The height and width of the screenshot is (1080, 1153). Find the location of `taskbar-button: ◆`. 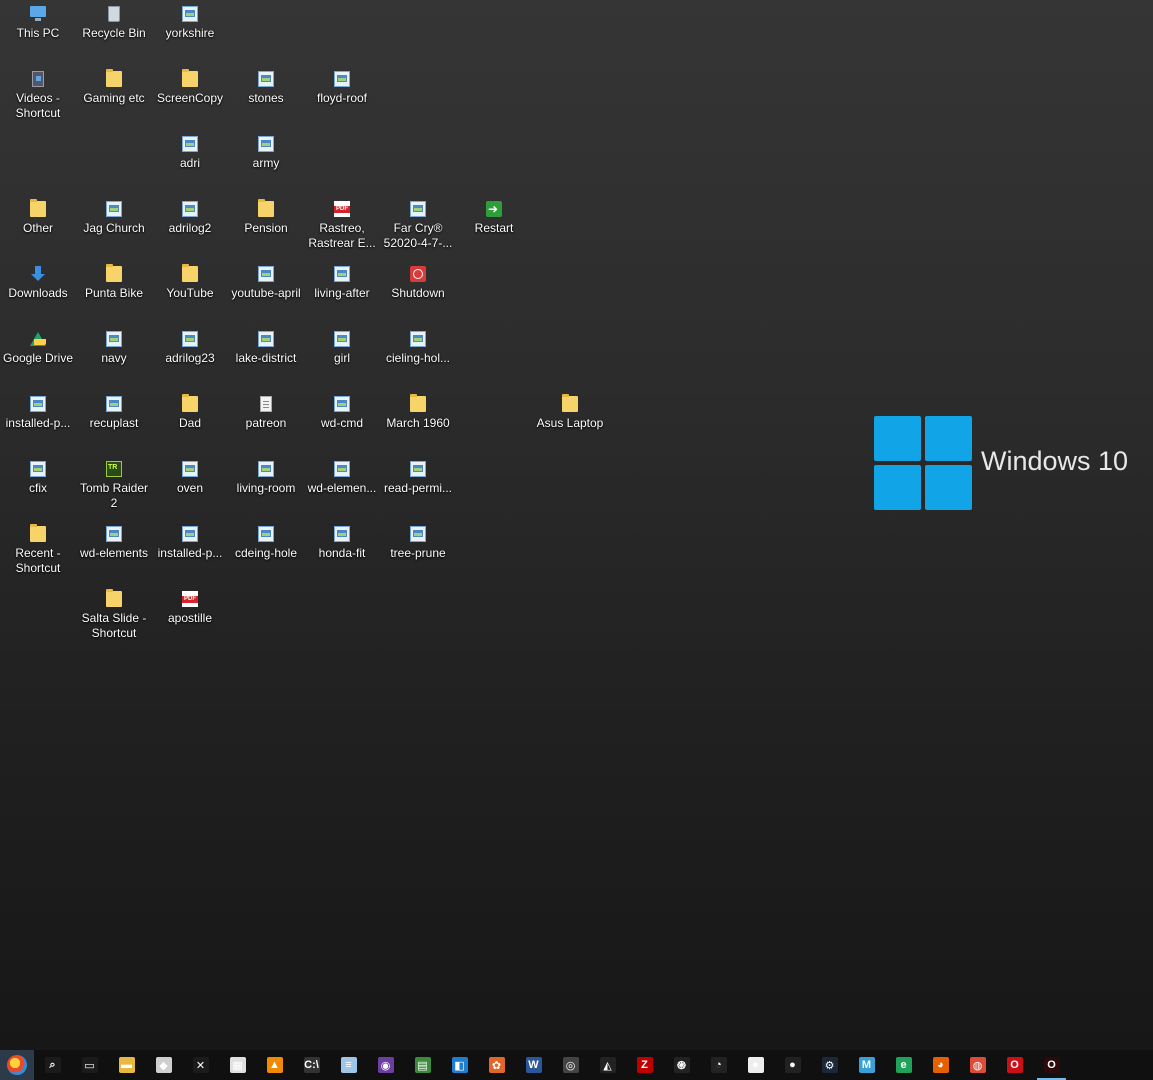

taskbar-button: ◆ is located at coordinates (163, 1065).